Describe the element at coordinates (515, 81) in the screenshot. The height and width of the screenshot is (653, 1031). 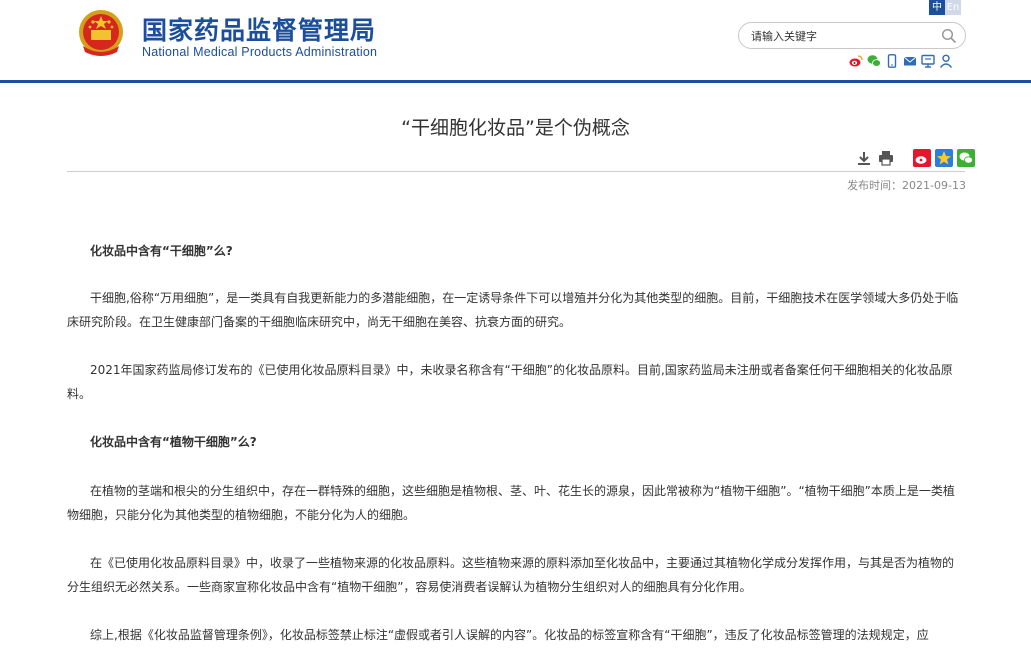
I see `header-divider` at that location.